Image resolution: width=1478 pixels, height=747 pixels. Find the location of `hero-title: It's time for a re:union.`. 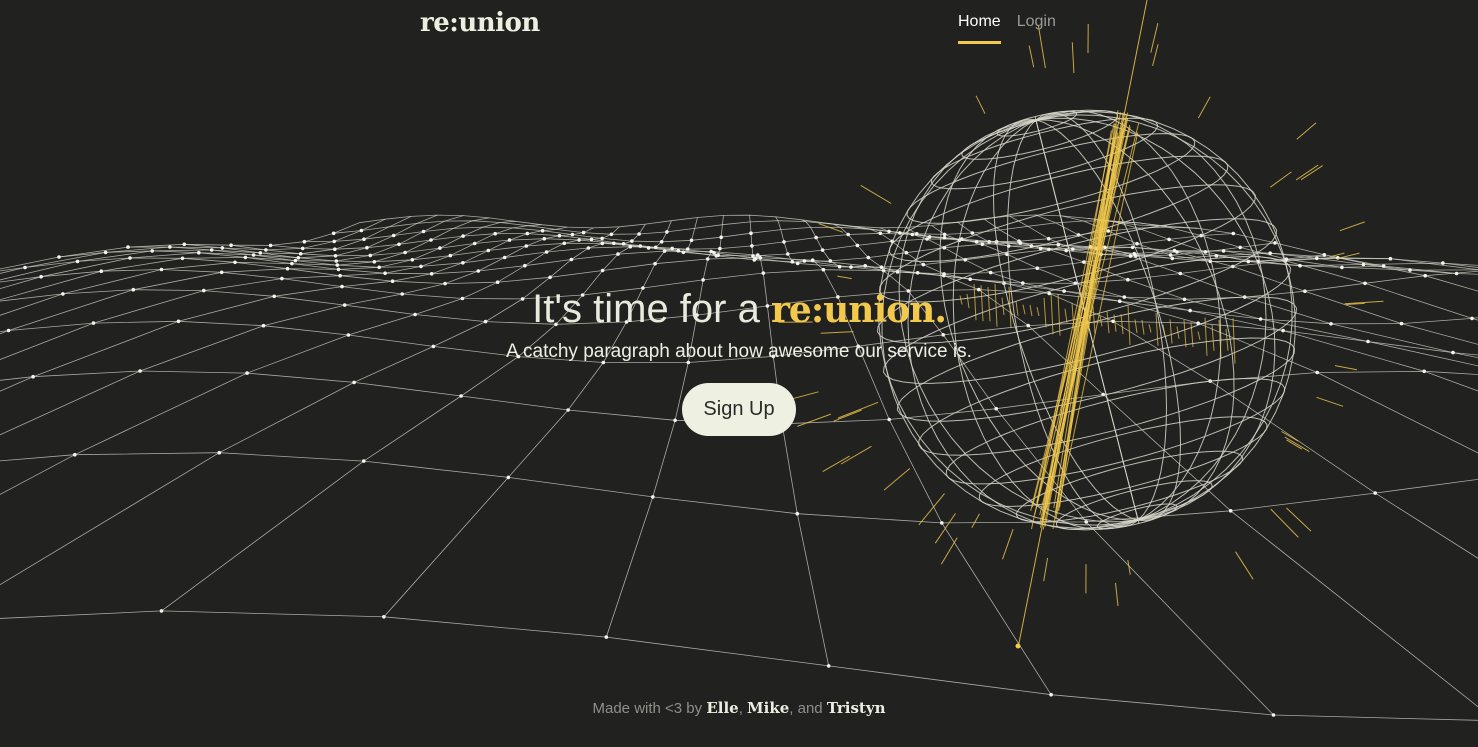

hero-title: It's time for a re:union. is located at coordinates (739, 309).